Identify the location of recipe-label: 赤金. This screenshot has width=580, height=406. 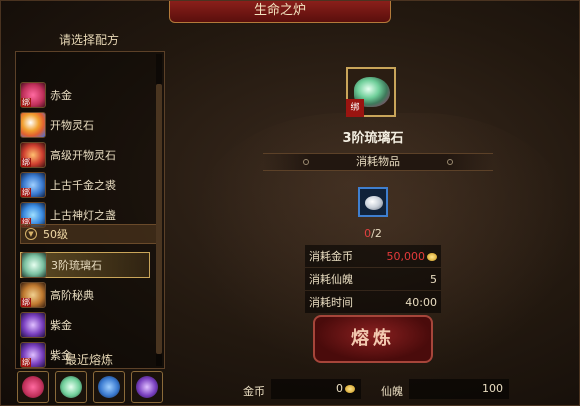
(61, 95).